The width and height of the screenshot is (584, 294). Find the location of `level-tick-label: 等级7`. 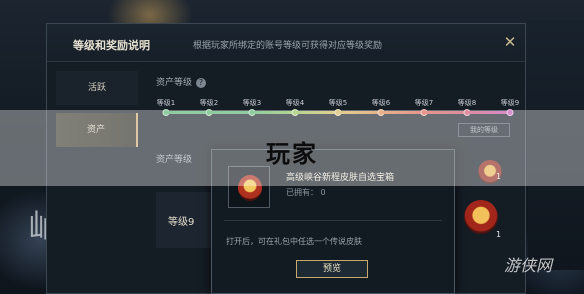

level-tick-label: 等级7 is located at coordinates (424, 103).